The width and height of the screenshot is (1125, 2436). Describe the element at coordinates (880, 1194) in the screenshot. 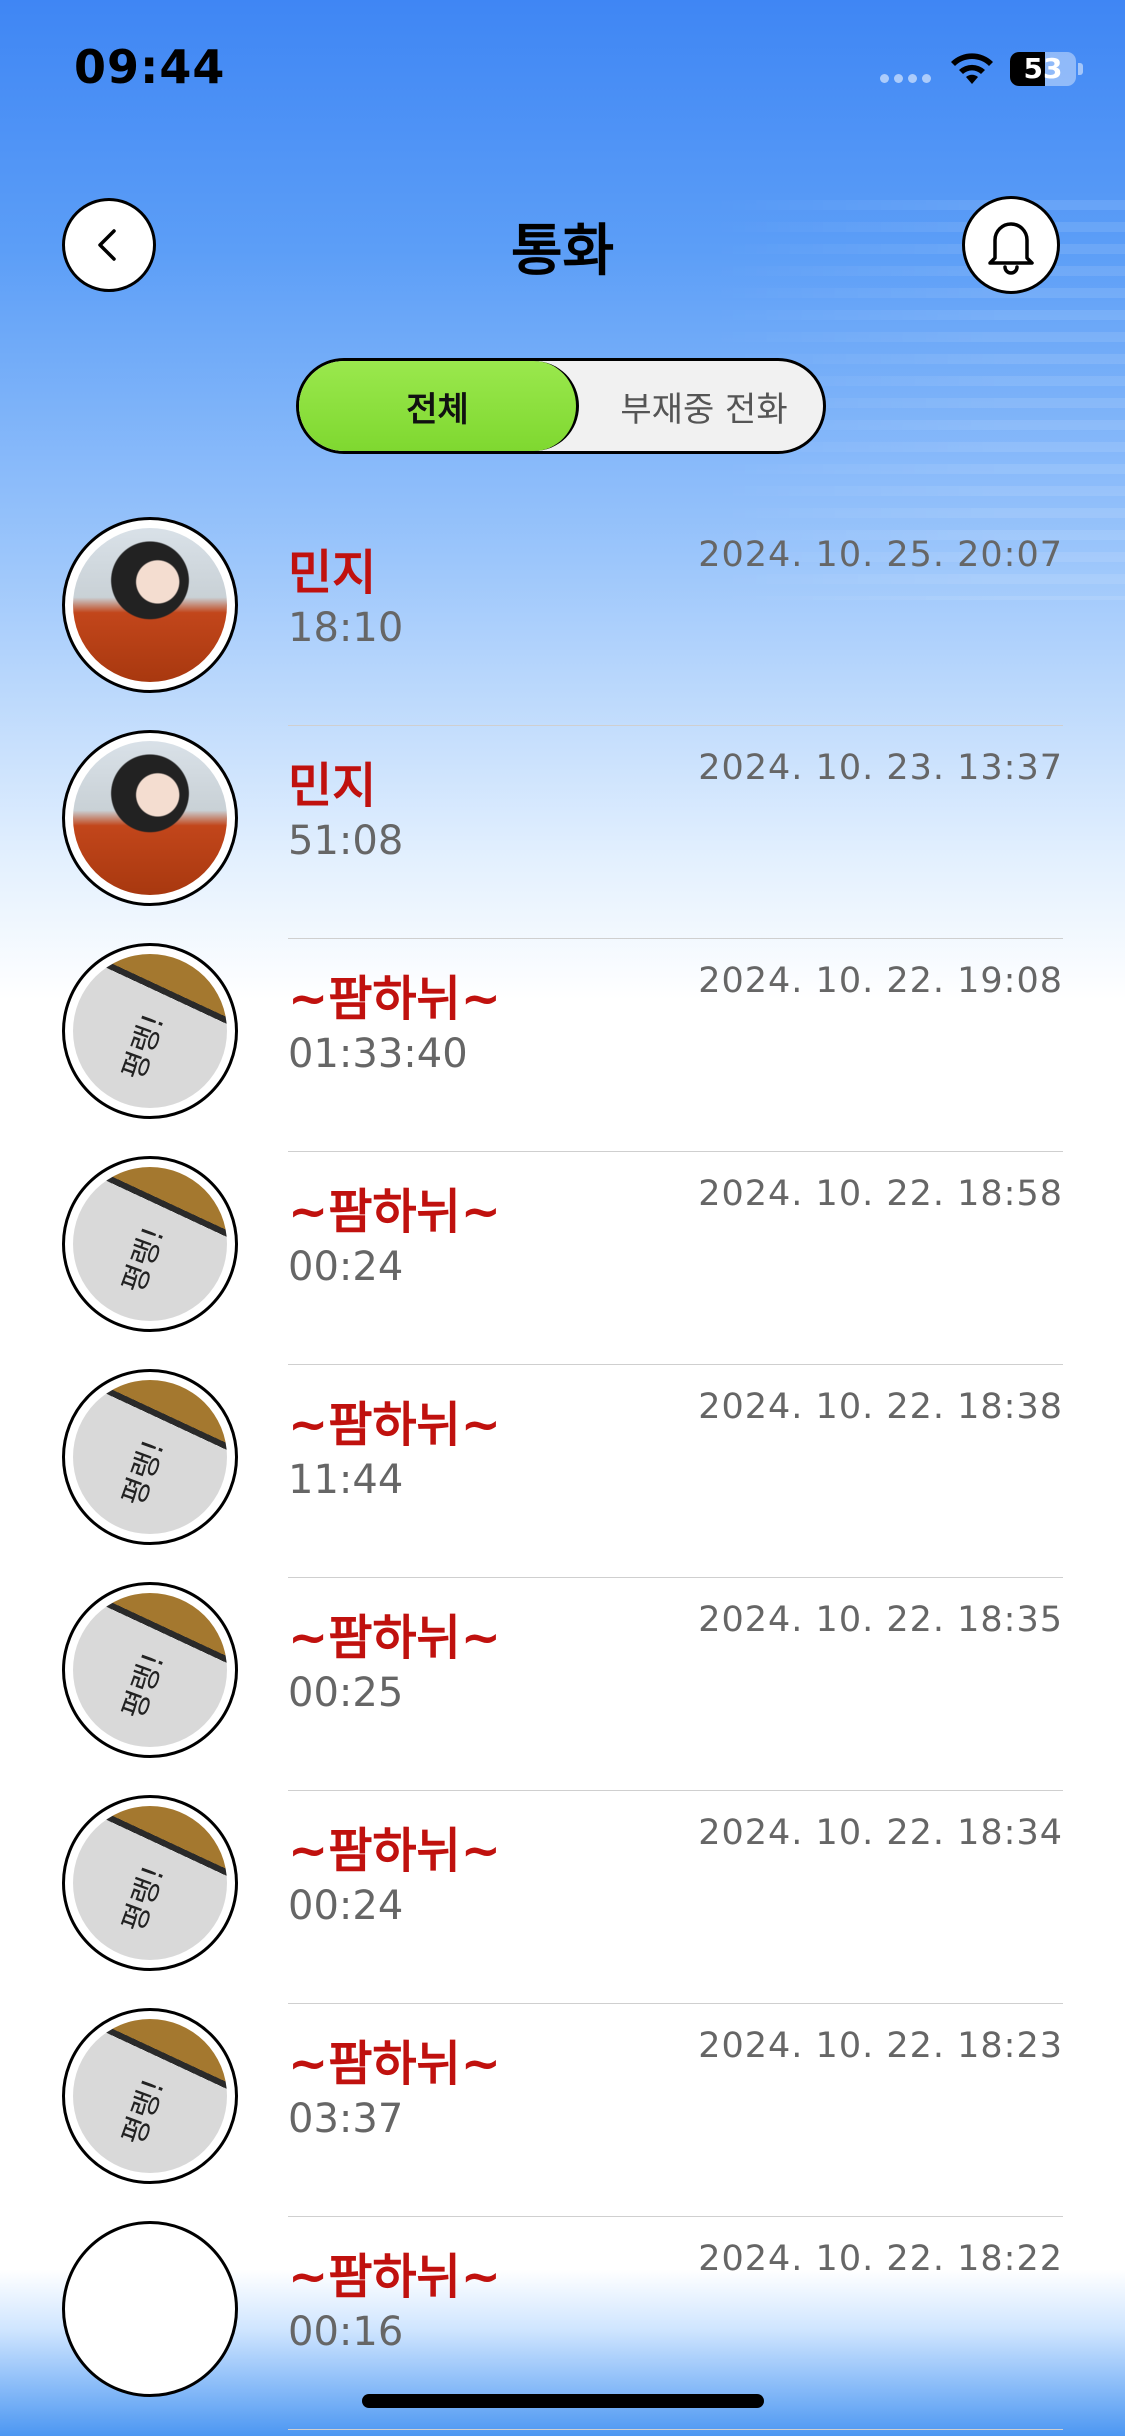

I see `call-timestamp: 2024. 10. 22. 18:58` at that location.